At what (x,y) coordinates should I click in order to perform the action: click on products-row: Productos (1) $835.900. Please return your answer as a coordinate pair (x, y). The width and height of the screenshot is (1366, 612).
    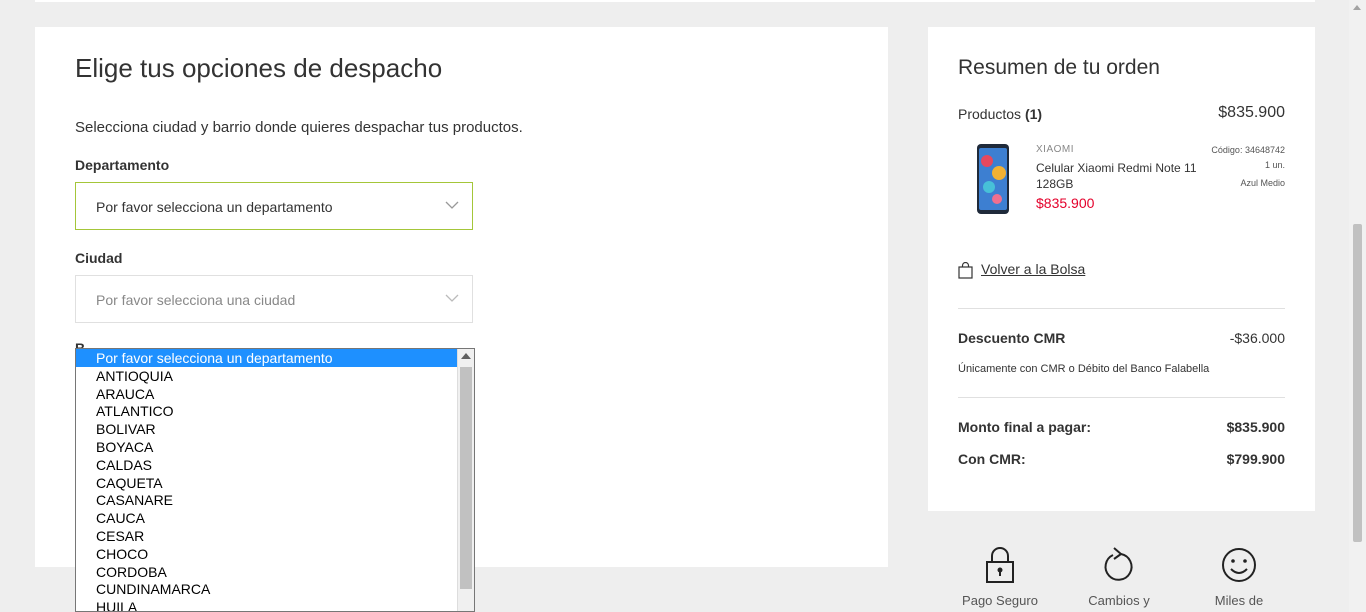
    Looking at the image, I should click on (1121, 113).